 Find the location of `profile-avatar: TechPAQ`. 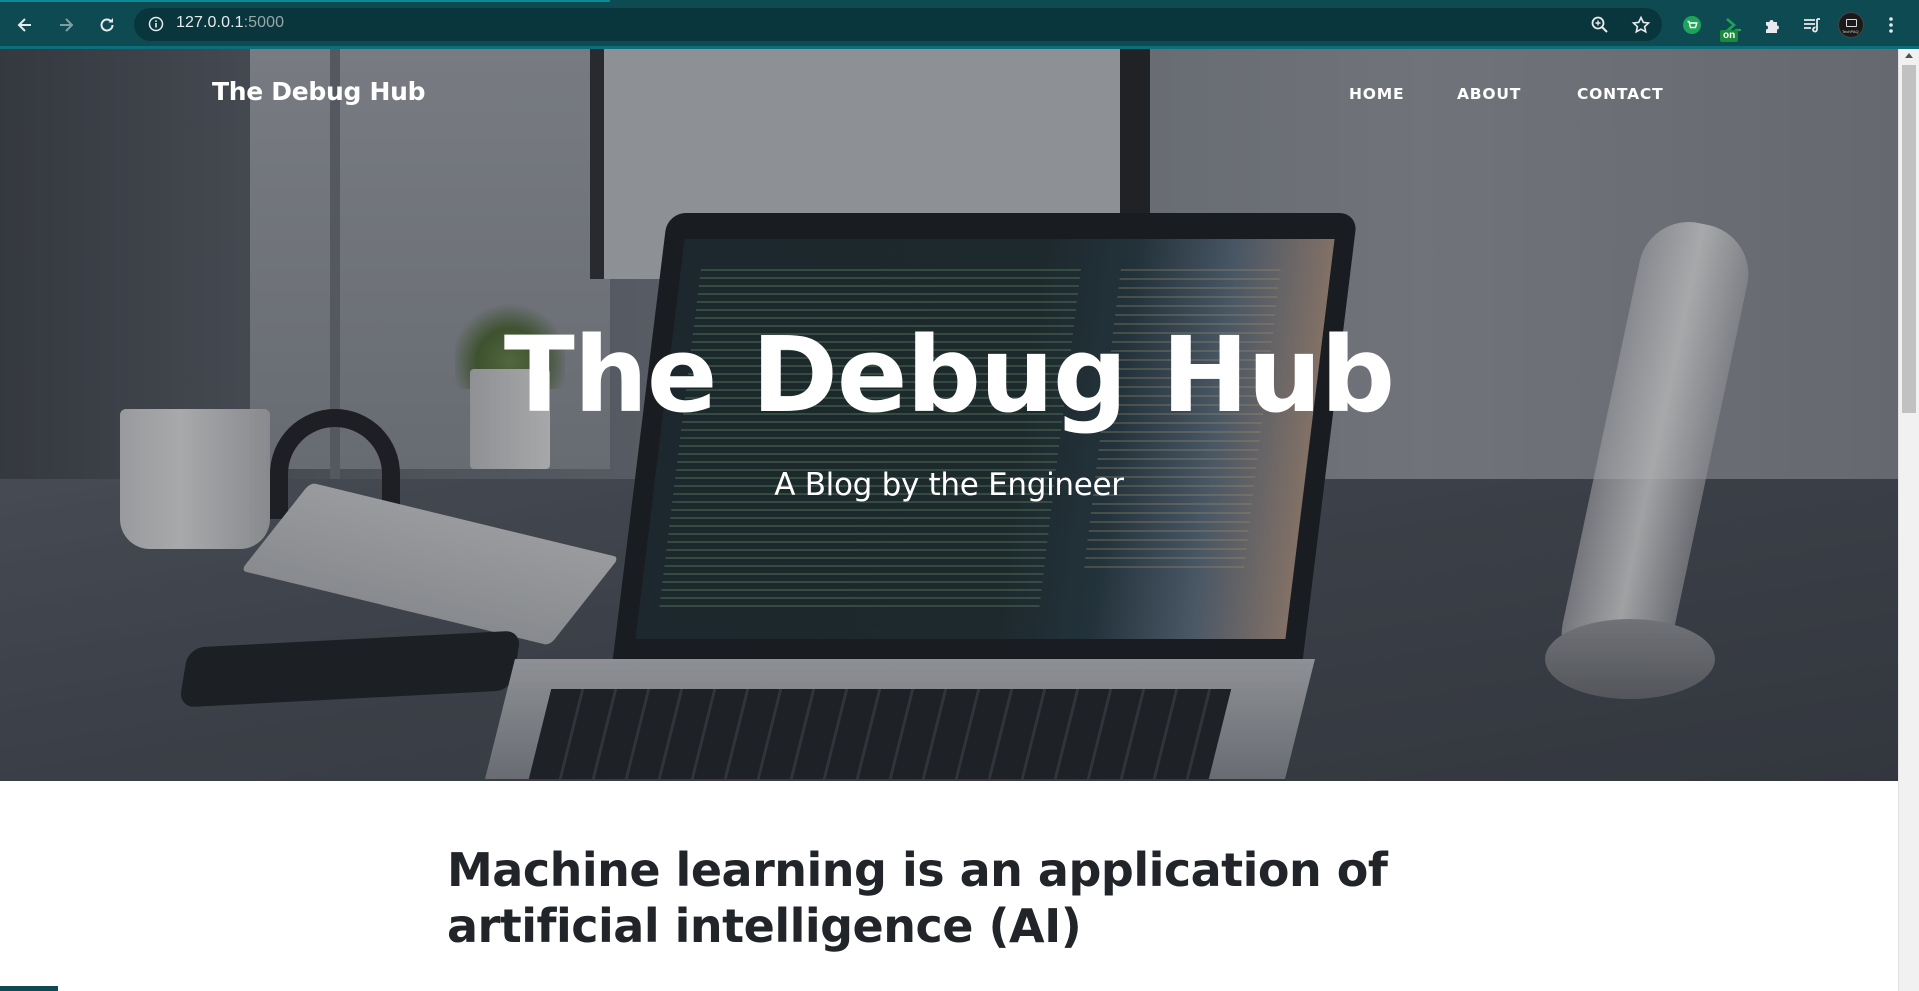

profile-avatar: TechPAQ is located at coordinates (1851, 25).